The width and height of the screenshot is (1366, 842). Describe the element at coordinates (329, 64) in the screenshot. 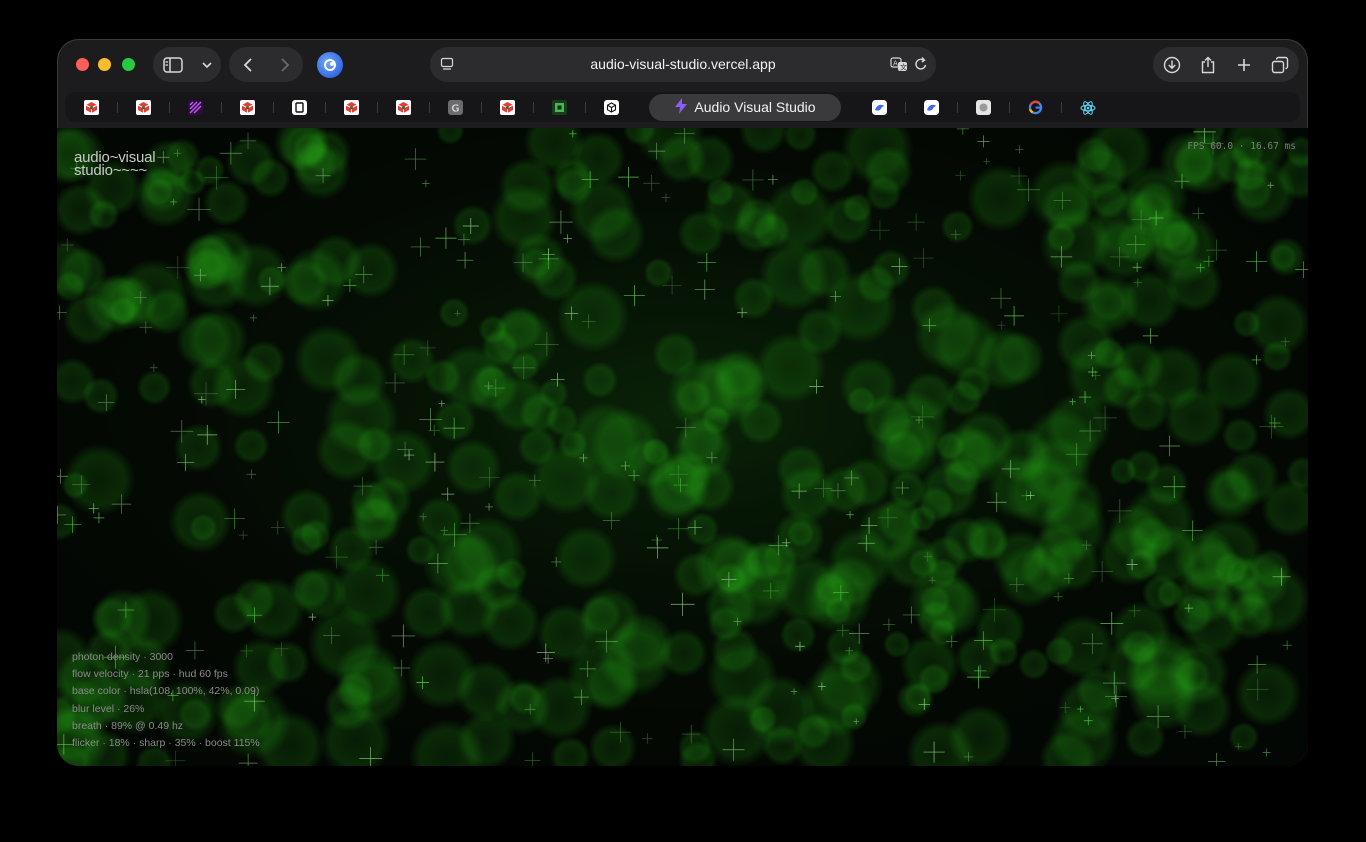

I see `extension-button` at that location.